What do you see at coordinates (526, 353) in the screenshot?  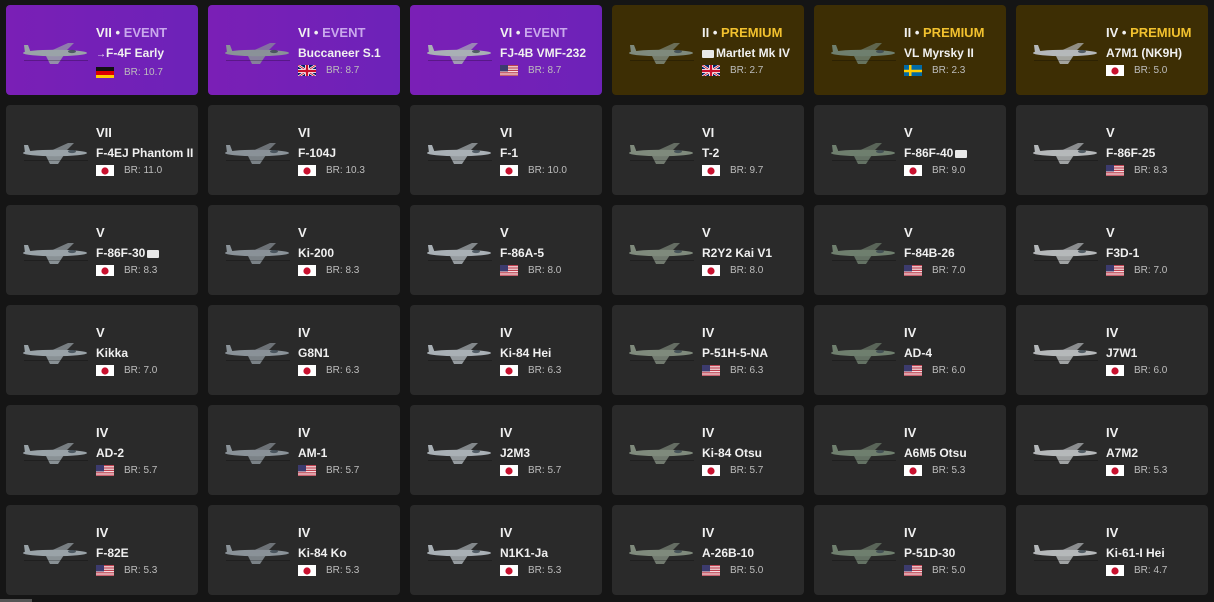 I see `vehicle-name: Ki-84 Hei` at bounding box center [526, 353].